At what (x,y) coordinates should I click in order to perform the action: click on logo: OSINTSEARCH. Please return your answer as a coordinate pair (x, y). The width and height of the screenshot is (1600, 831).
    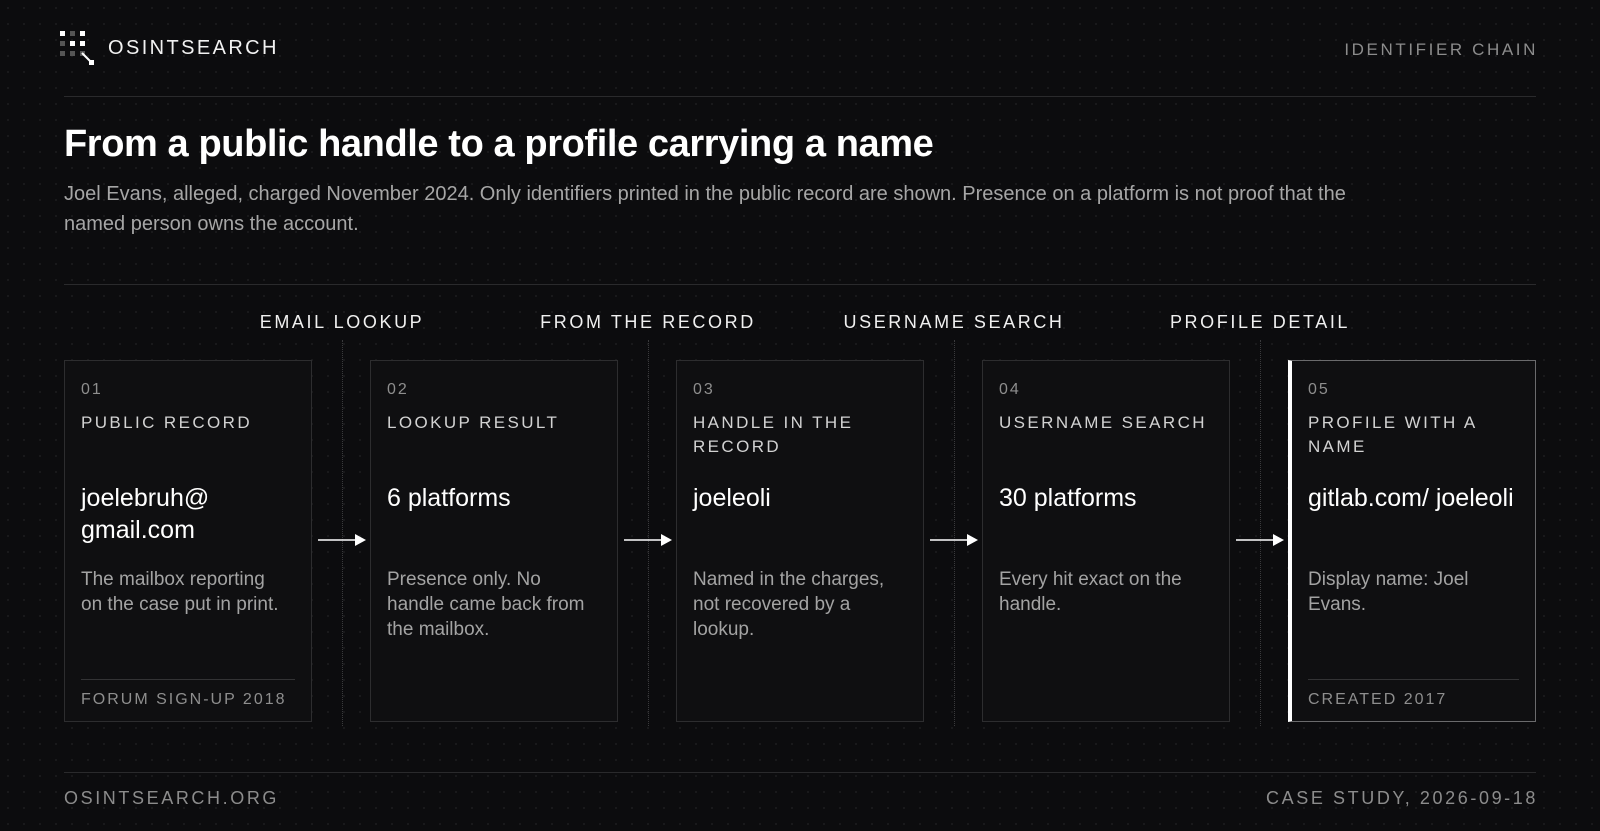
    Looking at the image, I should click on (169, 48).